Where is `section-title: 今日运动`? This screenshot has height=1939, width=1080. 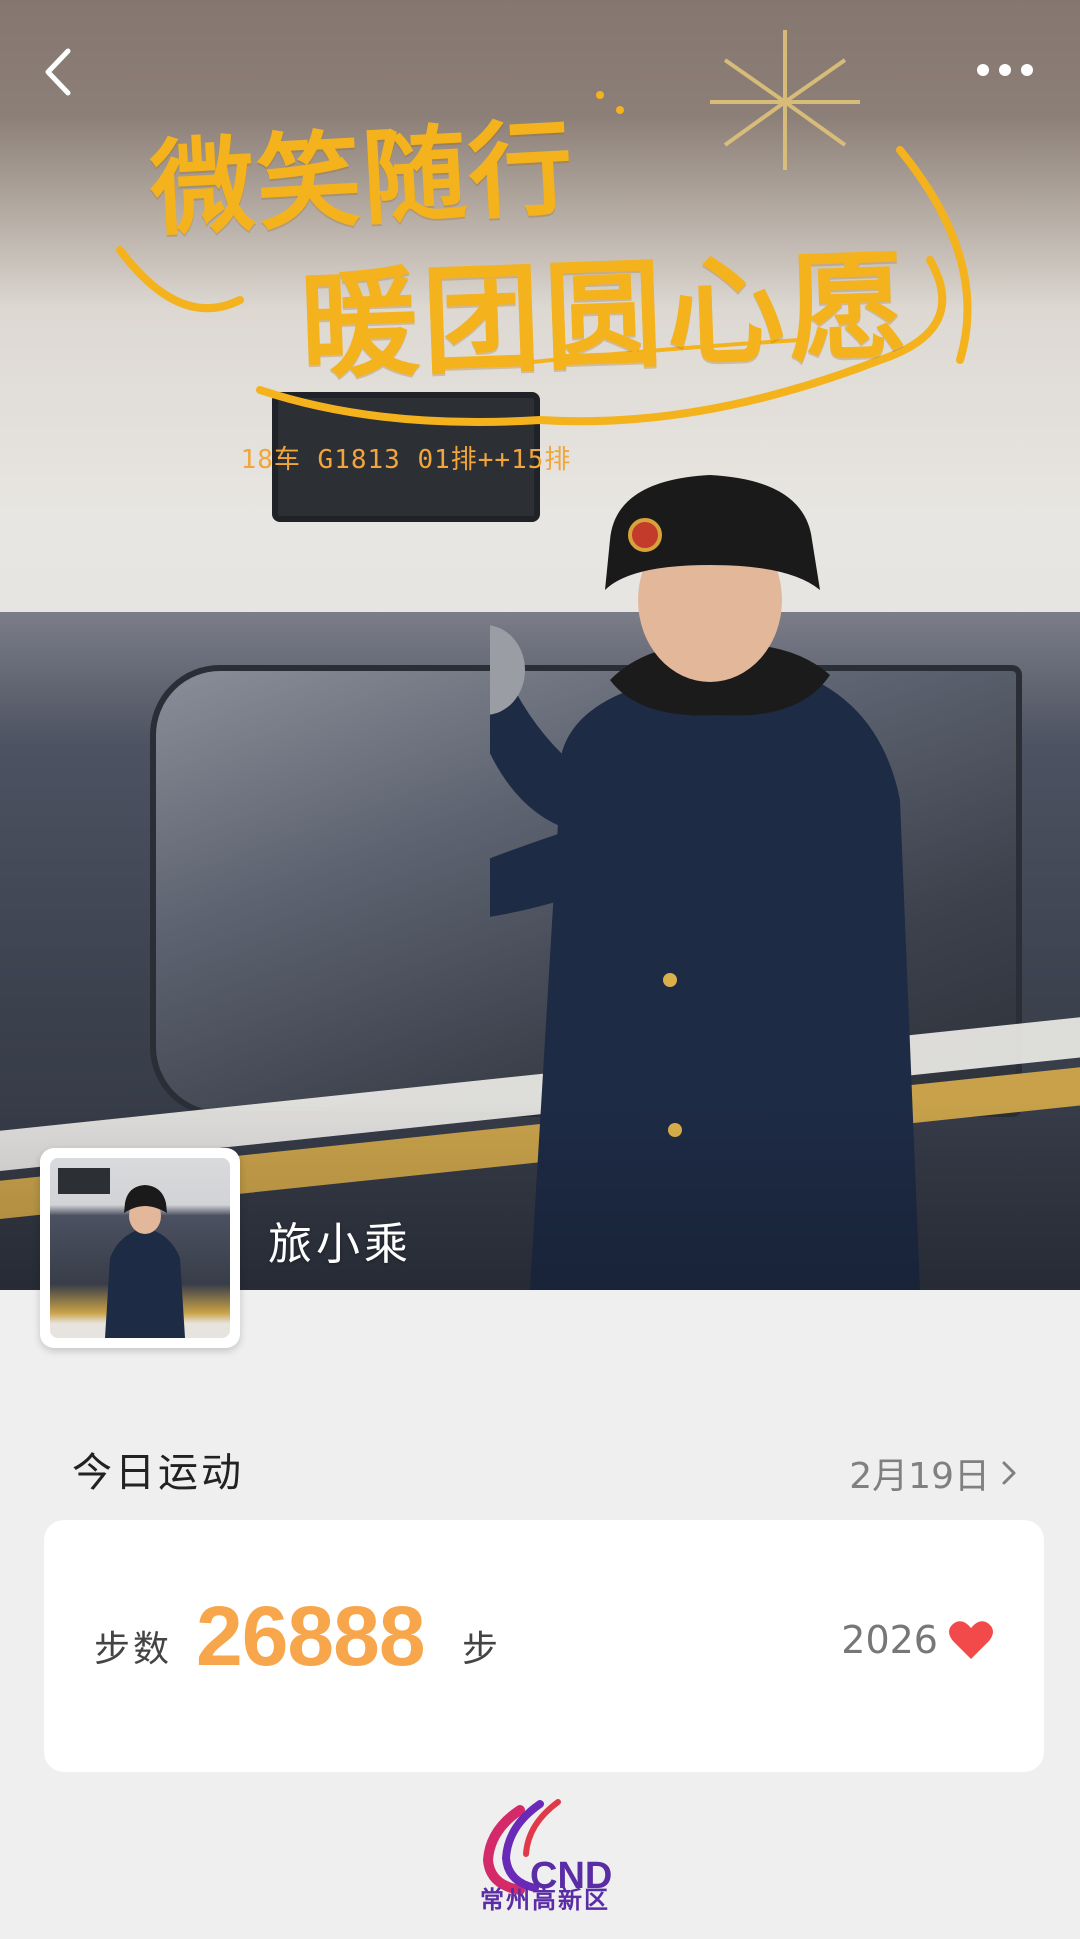
section-title: 今日运动 is located at coordinates (158, 1473).